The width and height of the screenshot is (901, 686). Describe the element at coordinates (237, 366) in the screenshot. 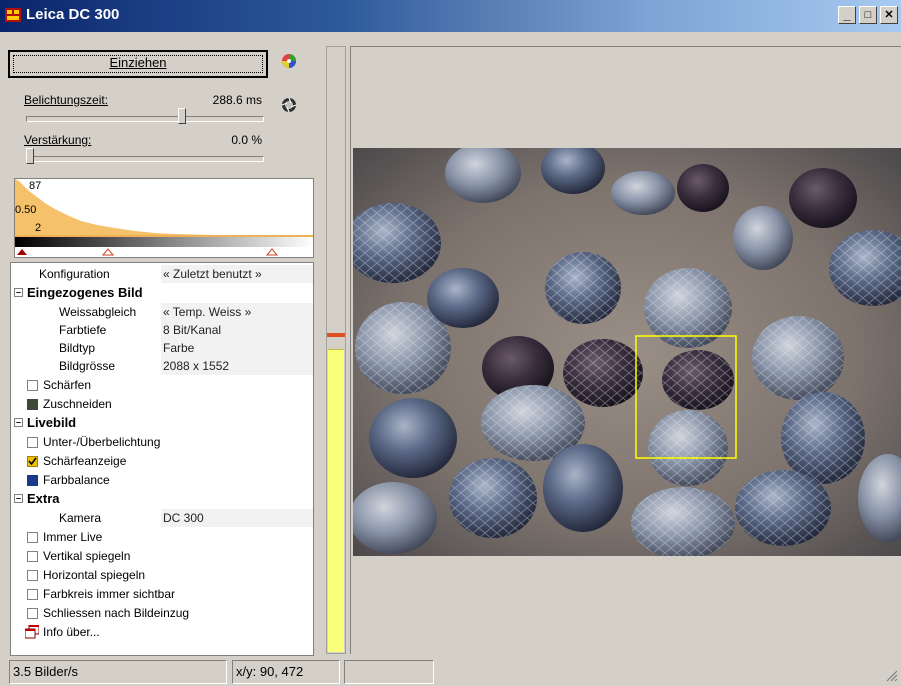

I see `image-size-value: 2088 x 1552` at that location.